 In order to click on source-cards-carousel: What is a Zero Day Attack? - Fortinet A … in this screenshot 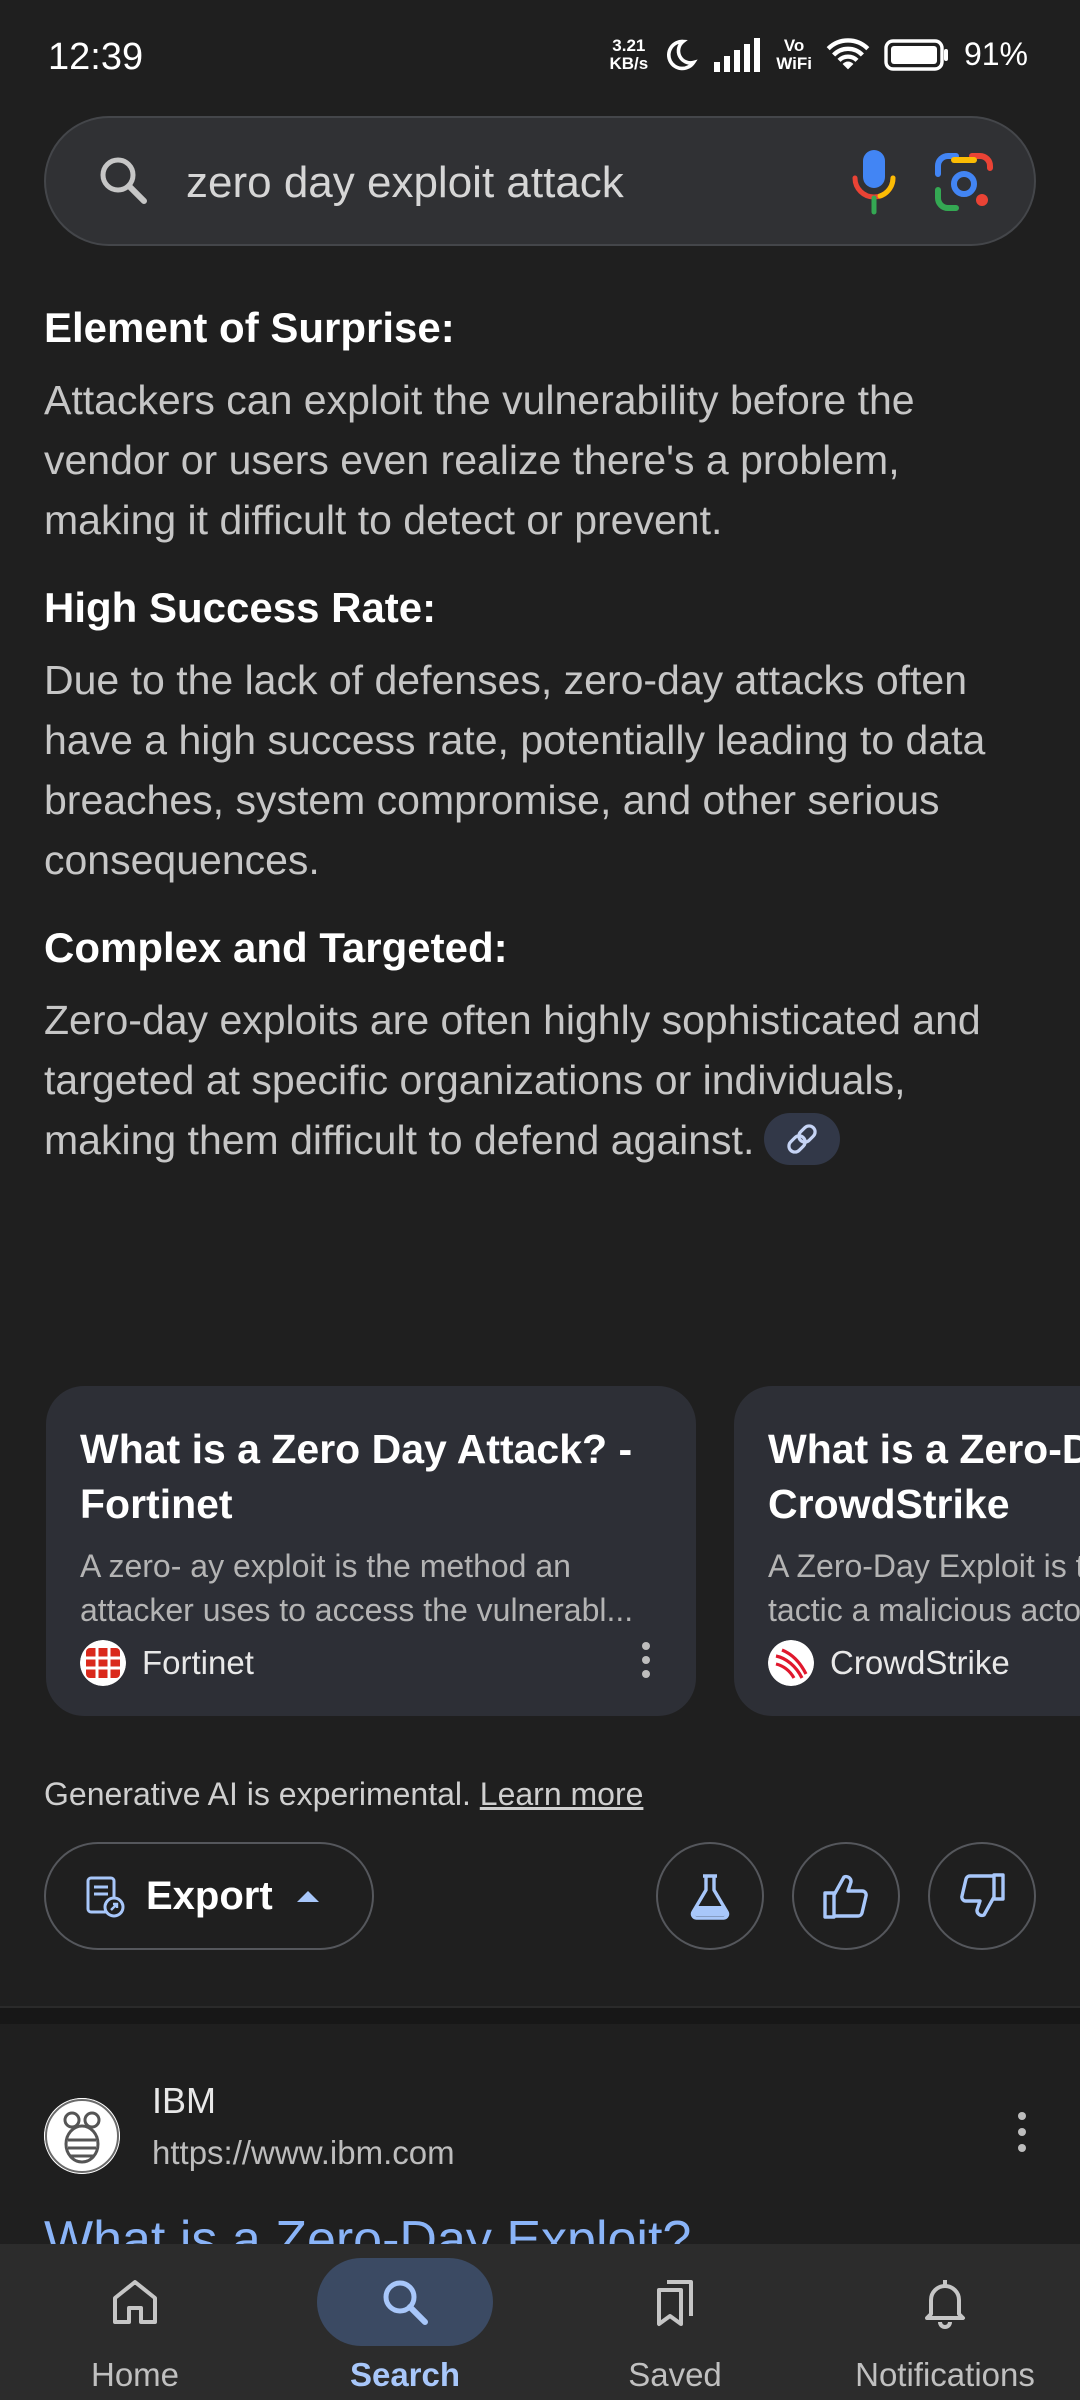, I will do `click(563, 1552)`.